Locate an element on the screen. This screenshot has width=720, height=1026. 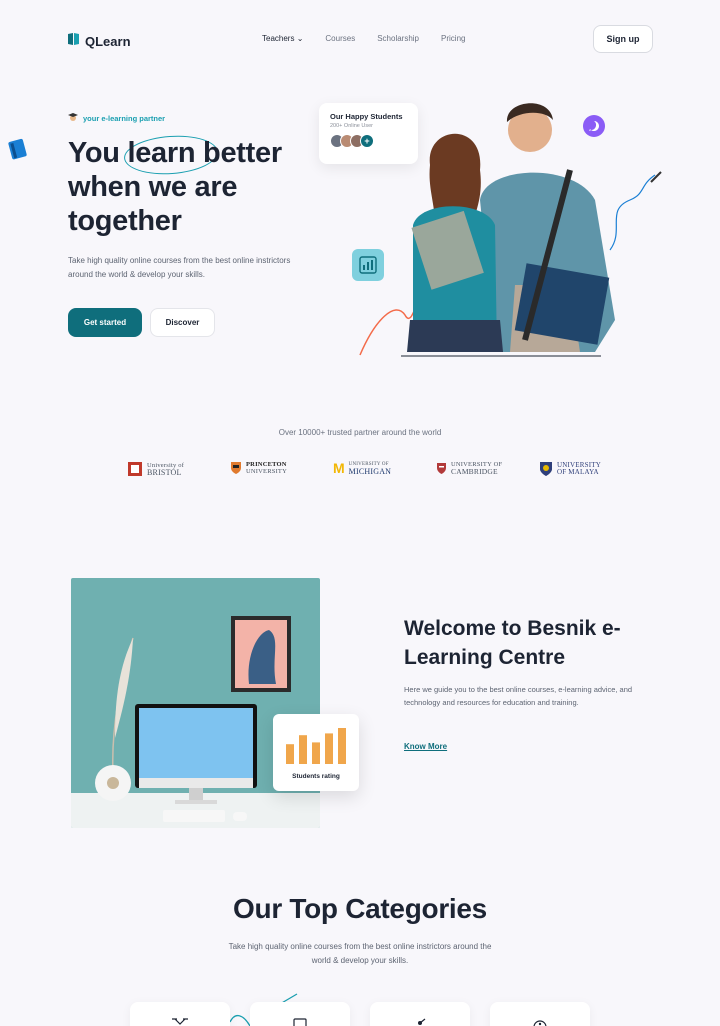
partner-logo-malaya: UNIVERSITY OF MALAYA is located at coordinates (570, 469).